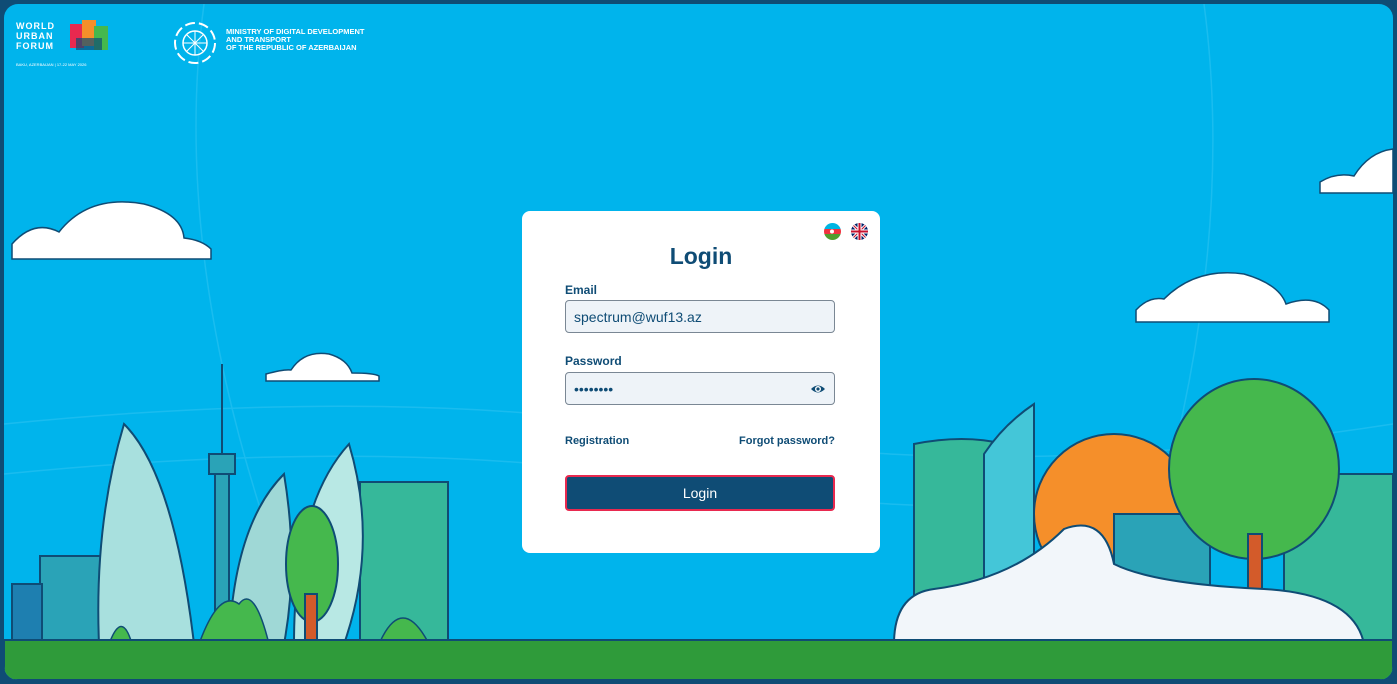  I want to click on wuf-line-2: URBAN, so click(35, 36).